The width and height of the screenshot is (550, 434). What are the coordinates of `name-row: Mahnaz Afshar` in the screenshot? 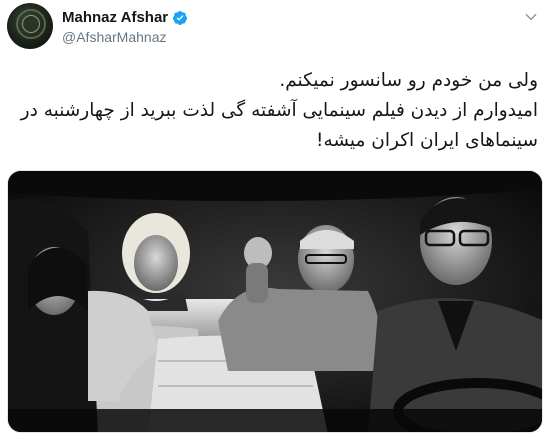 It's located at (125, 17).